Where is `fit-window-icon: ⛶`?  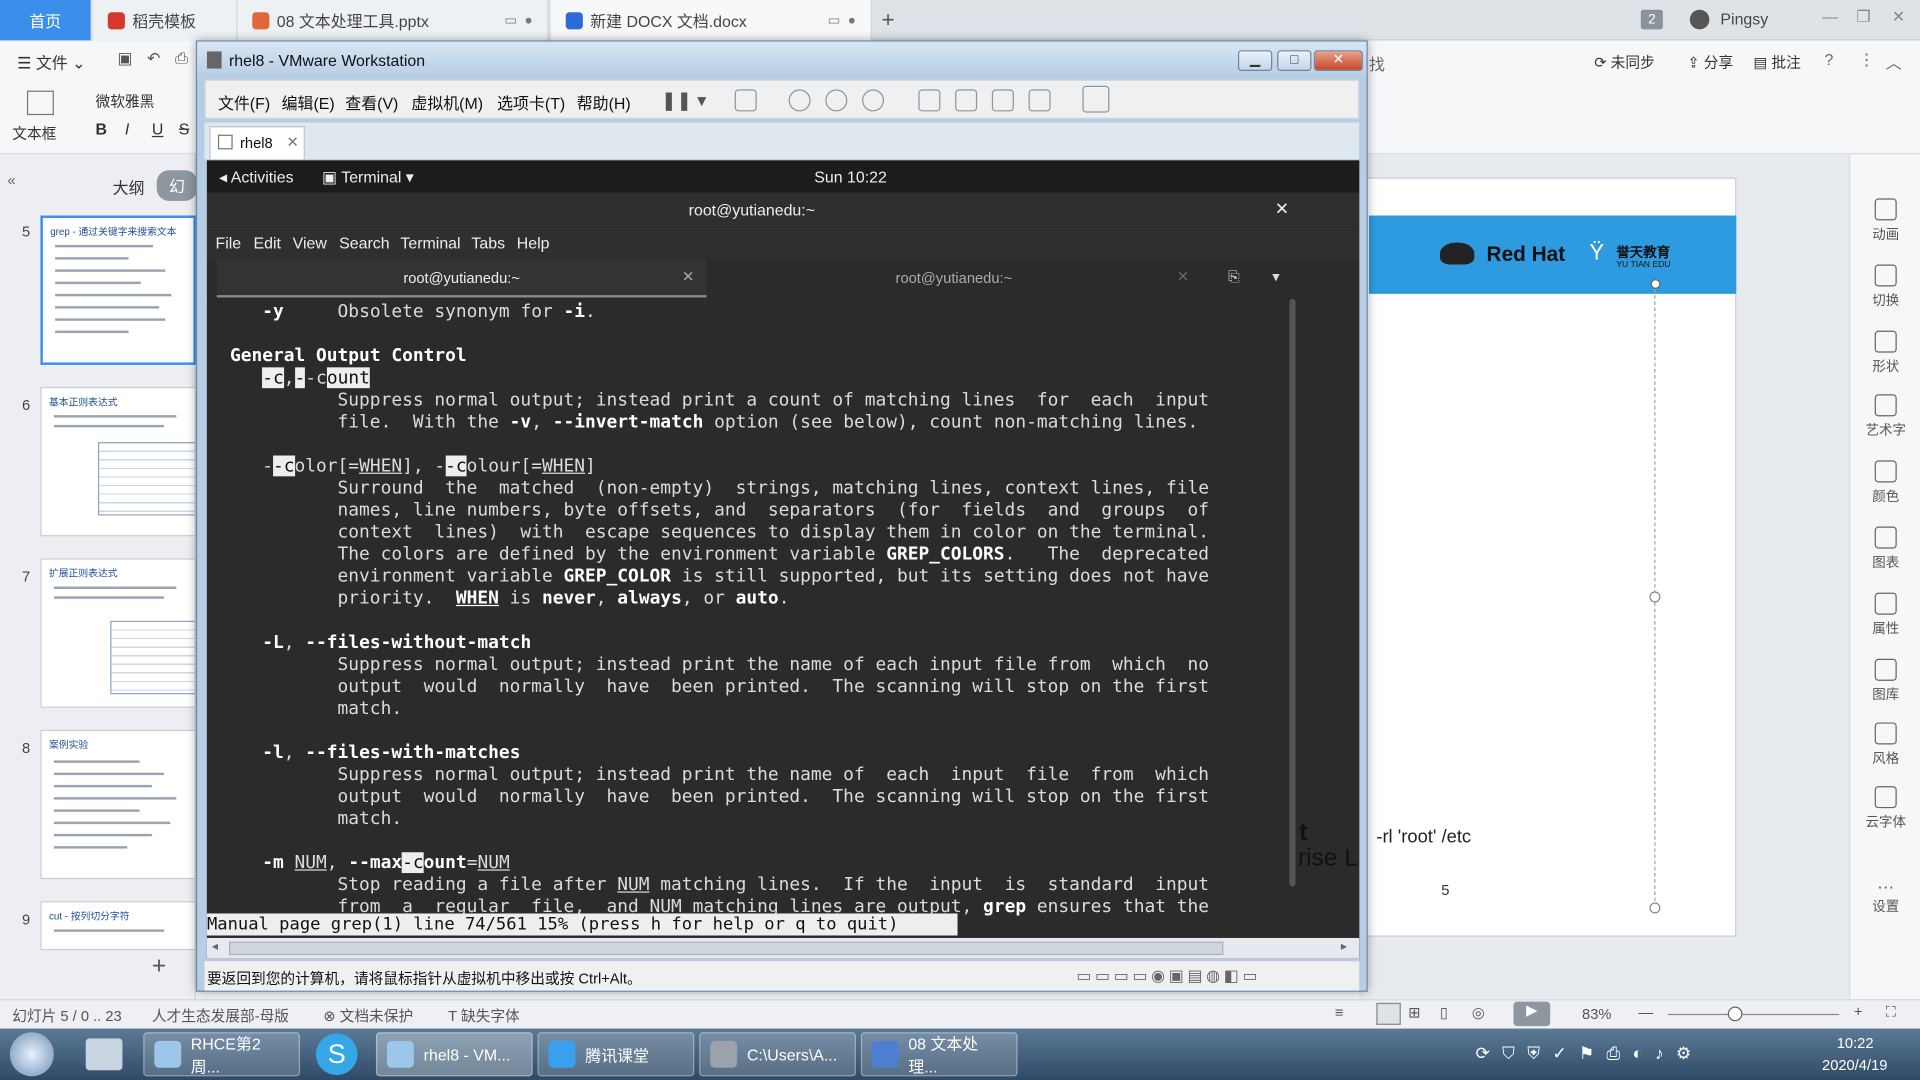 fit-window-icon: ⛶ is located at coordinates (1891, 1012).